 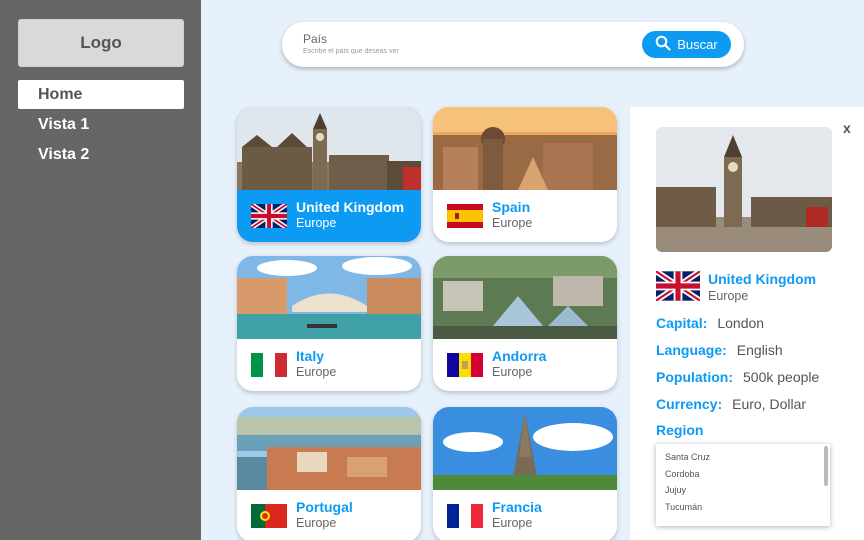 I want to click on country-card-united-kingdom: United Kingdom Europe, so click(x=329, y=174).